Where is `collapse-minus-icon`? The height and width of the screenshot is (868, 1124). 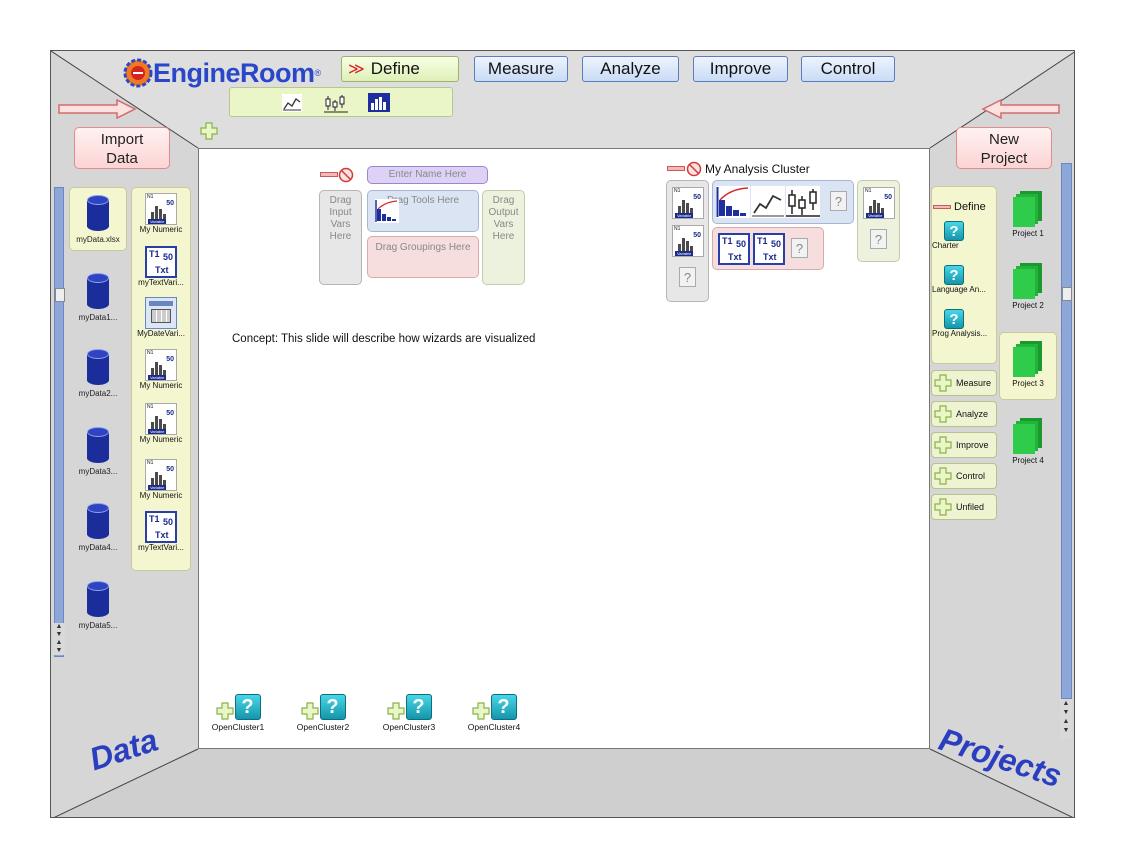 collapse-minus-icon is located at coordinates (942, 207).